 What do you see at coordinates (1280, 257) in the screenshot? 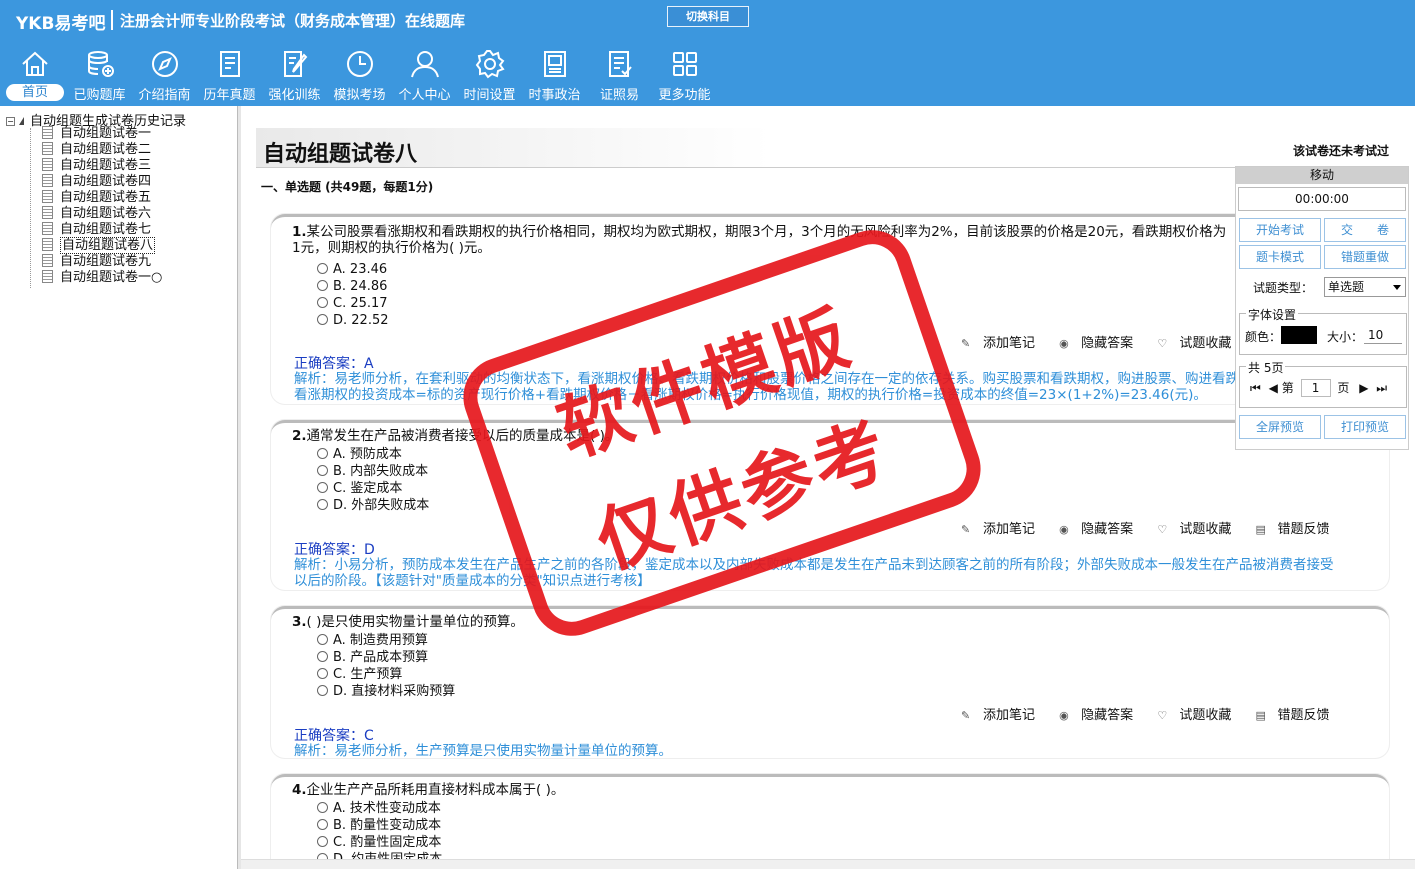
I see `card-mode-button: 题卡模式` at bounding box center [1280, 257].